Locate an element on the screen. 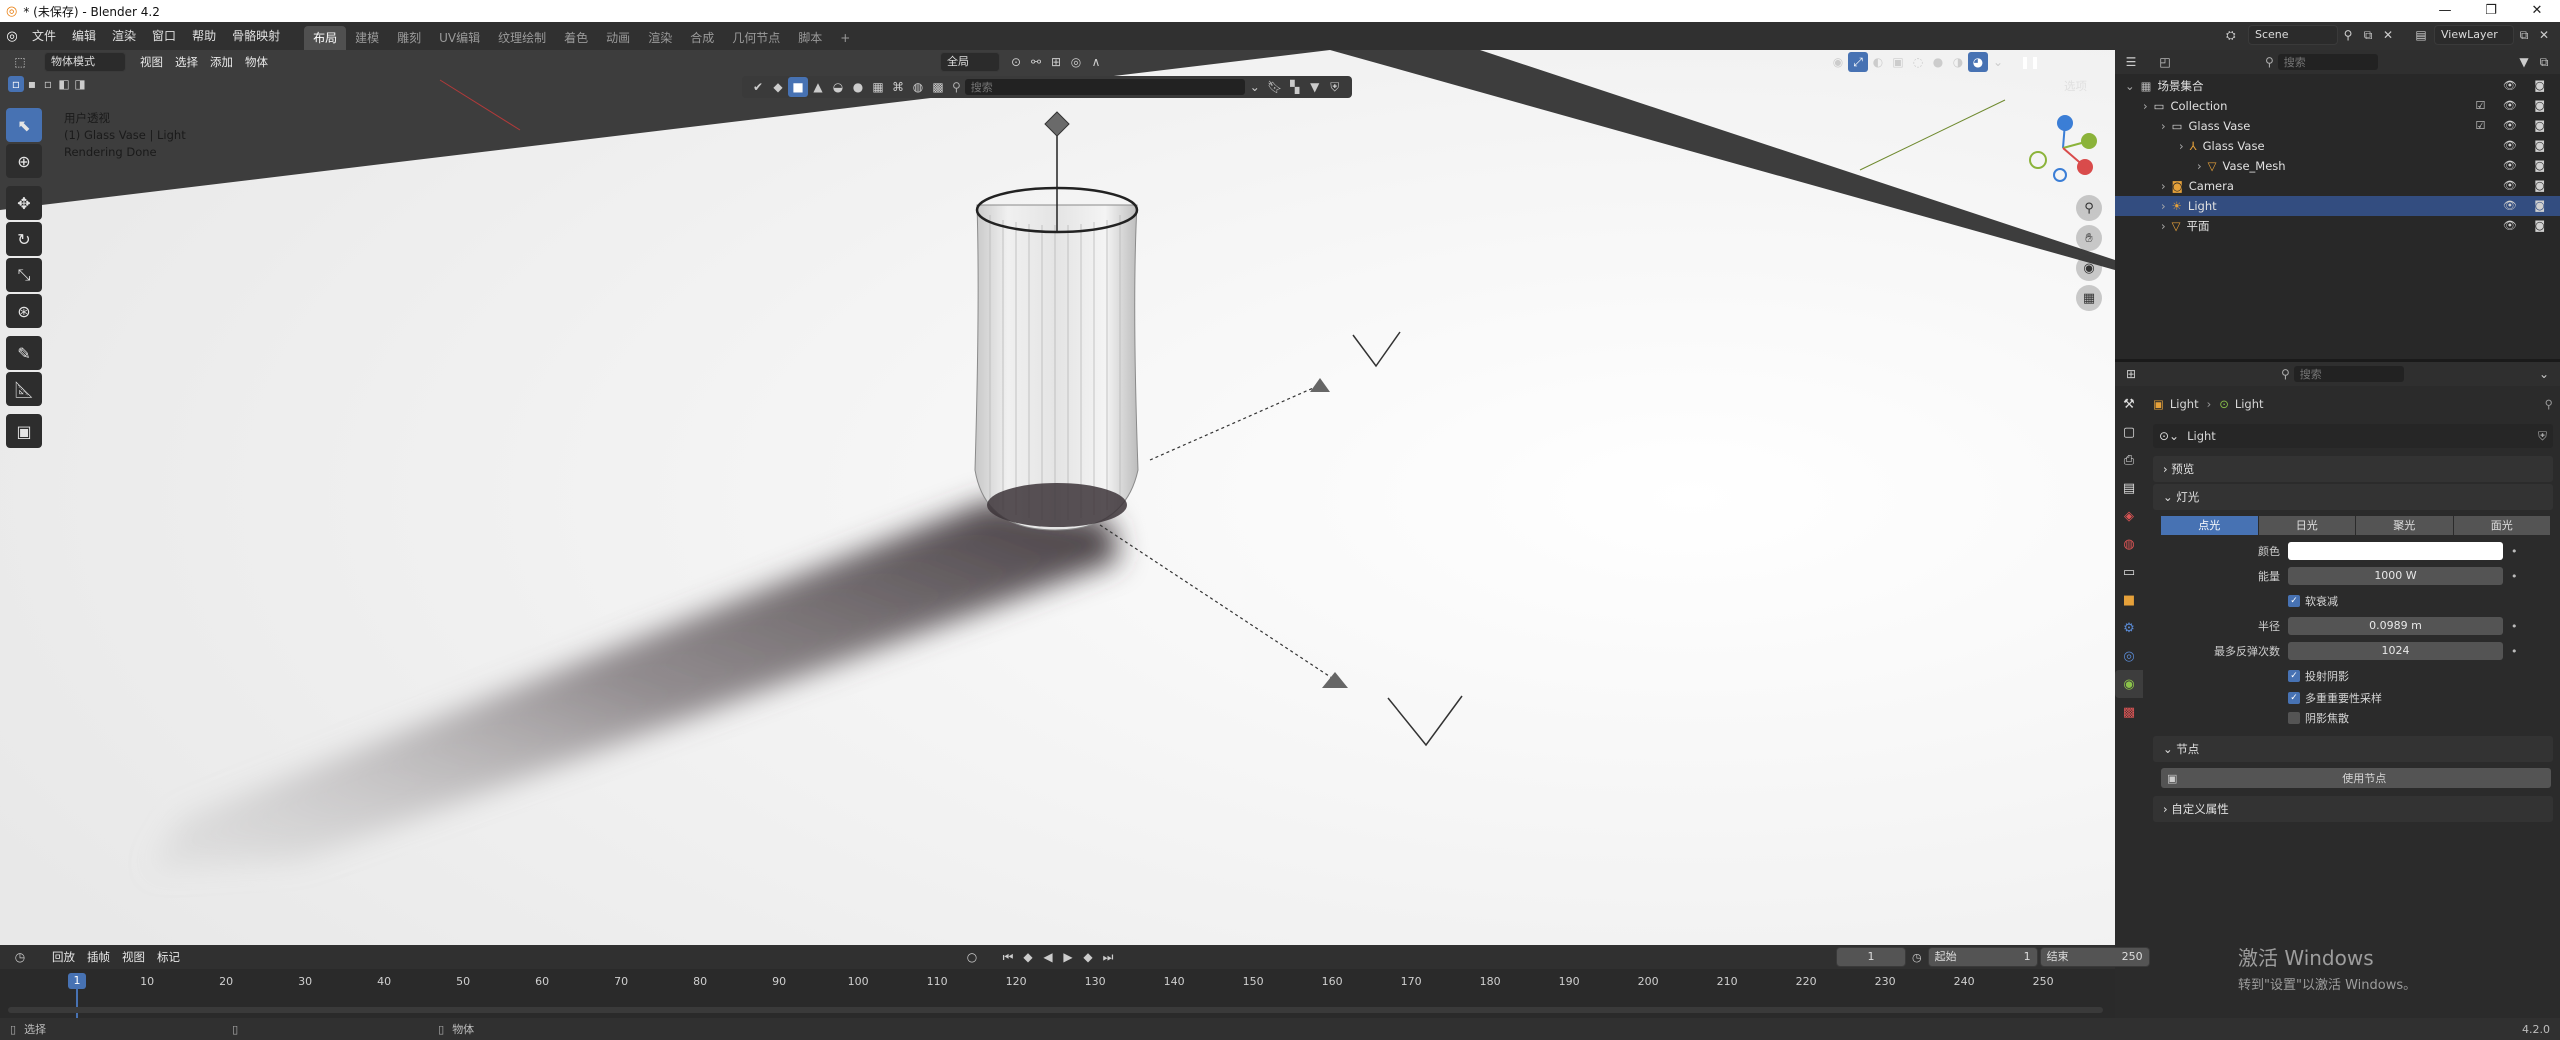 Image resolution: width=2560 pixels, height=1040 pixels. mode-selector: 物体模式 is located at coordinates (85, 62).